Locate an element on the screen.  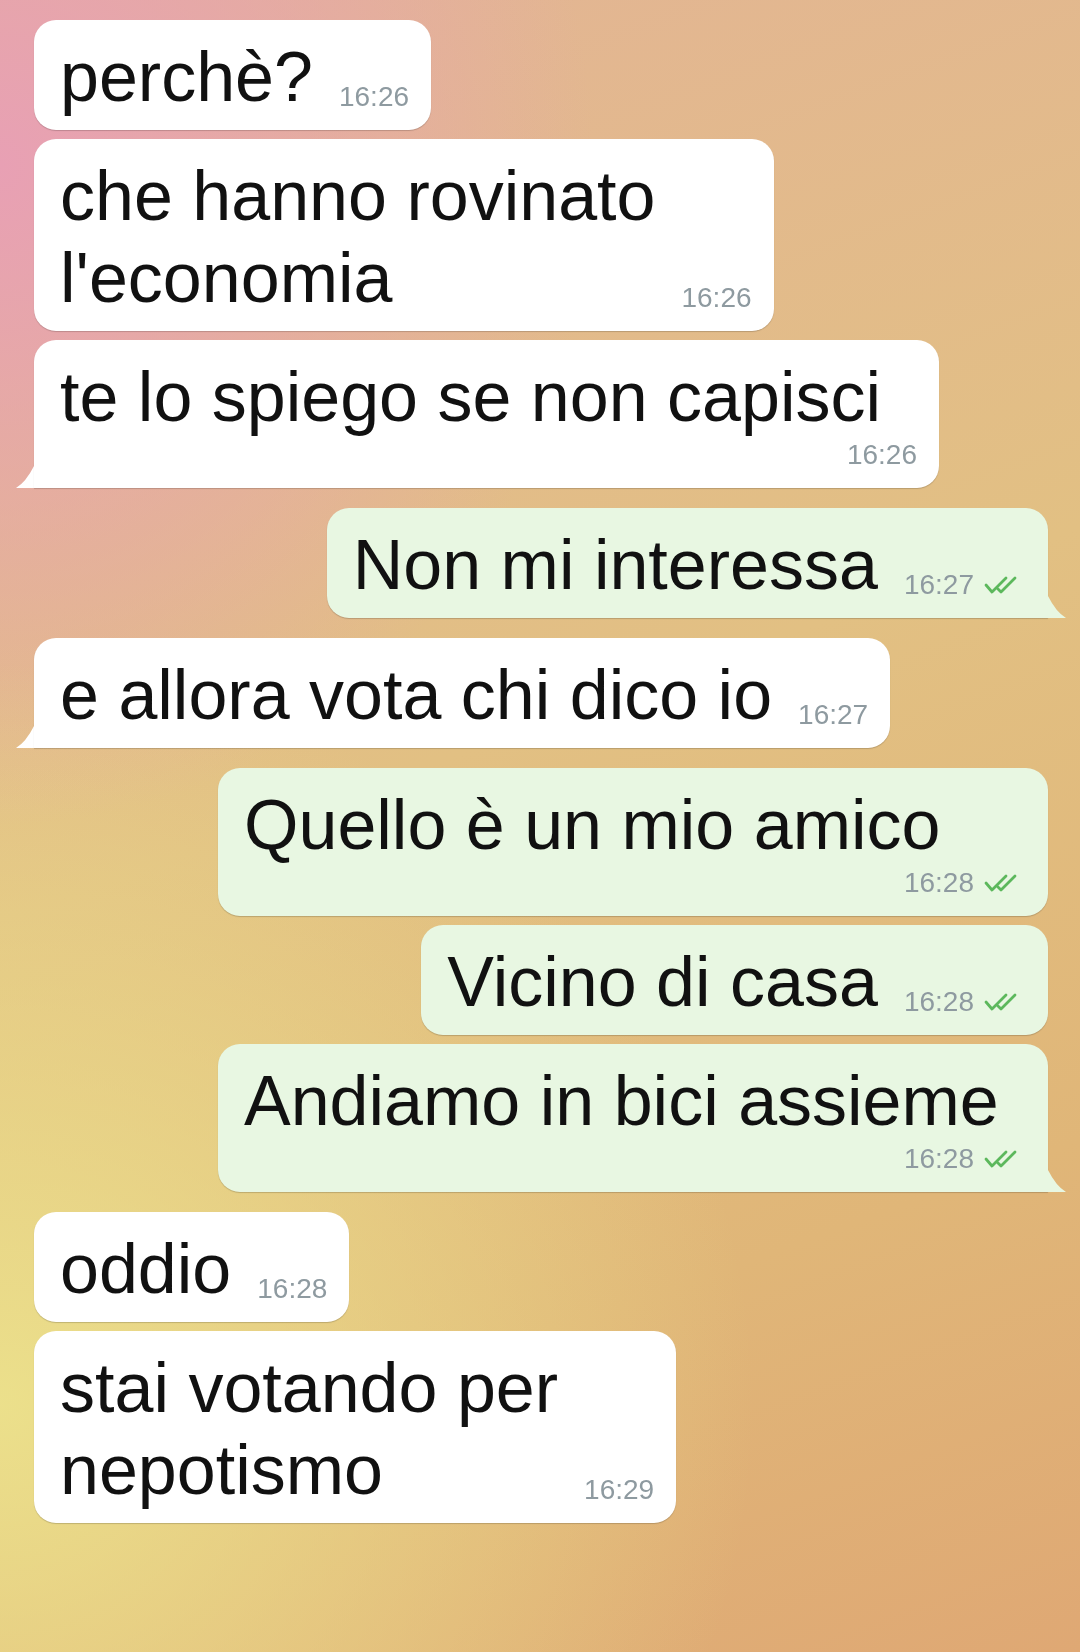
message-text: che hanno rovinato l'economia is located at coordinates (358, 237).